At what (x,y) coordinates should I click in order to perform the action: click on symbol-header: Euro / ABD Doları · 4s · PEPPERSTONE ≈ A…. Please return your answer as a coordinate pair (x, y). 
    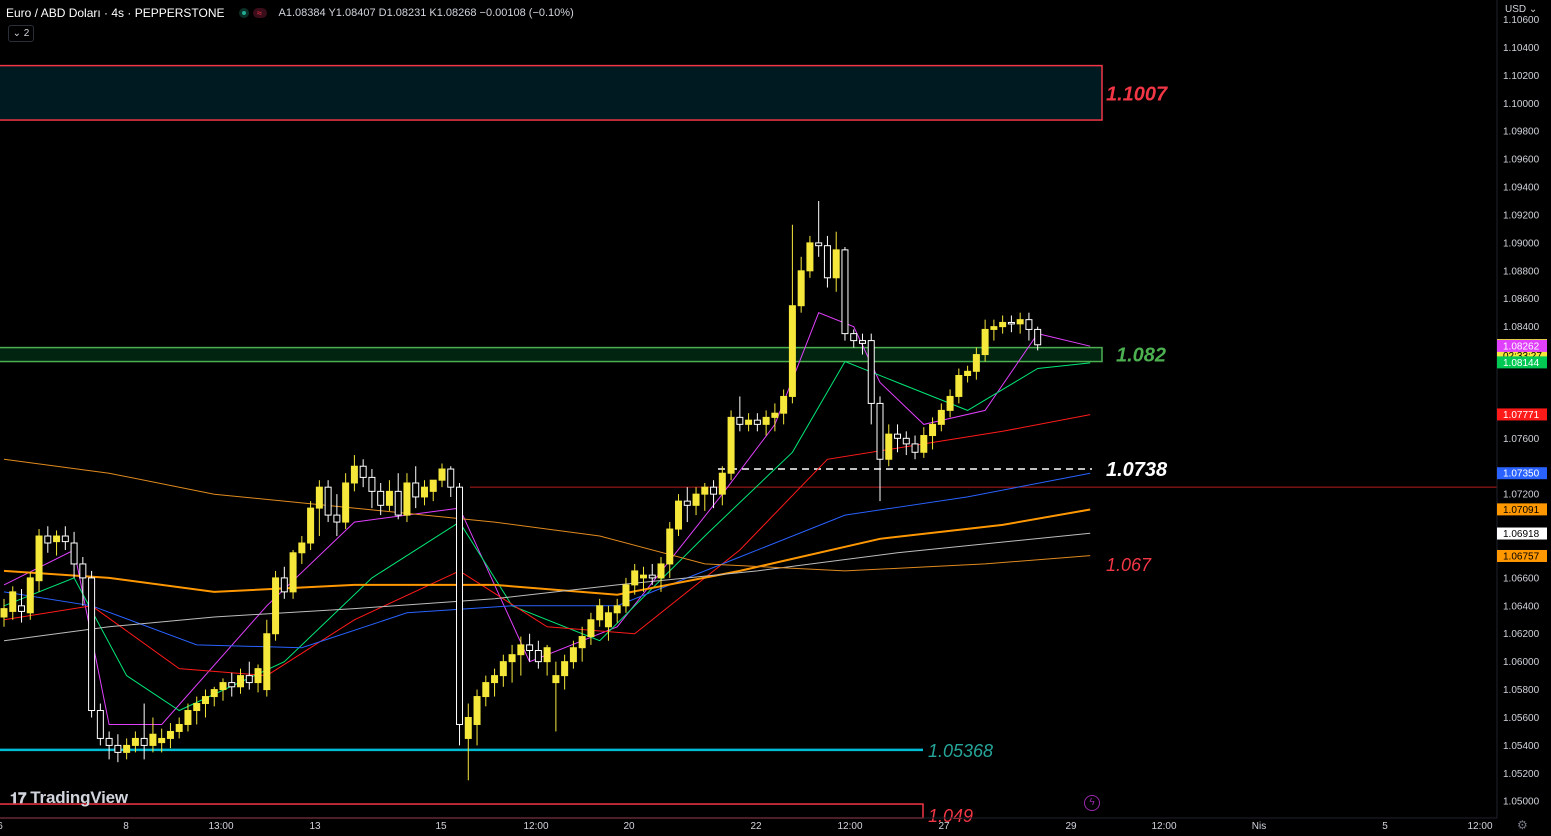
    Looking at the image, I should click on (290, 13).